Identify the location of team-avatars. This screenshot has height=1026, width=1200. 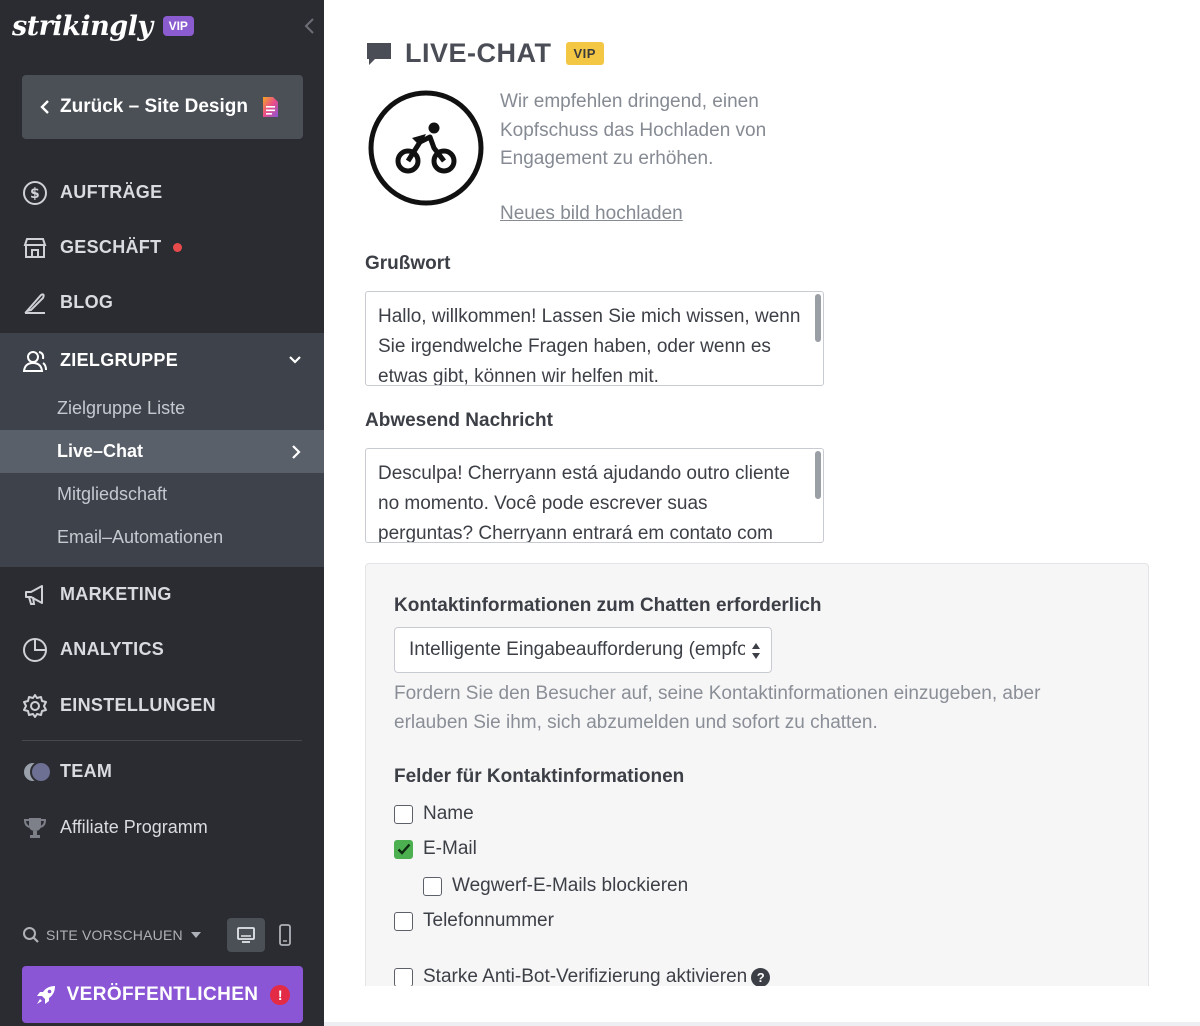
(37, 772).